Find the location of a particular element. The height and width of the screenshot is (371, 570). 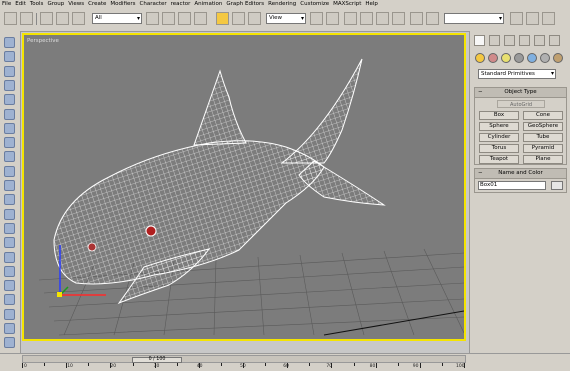

menu-item: Graph Editors is located at coordinates (245, 4).